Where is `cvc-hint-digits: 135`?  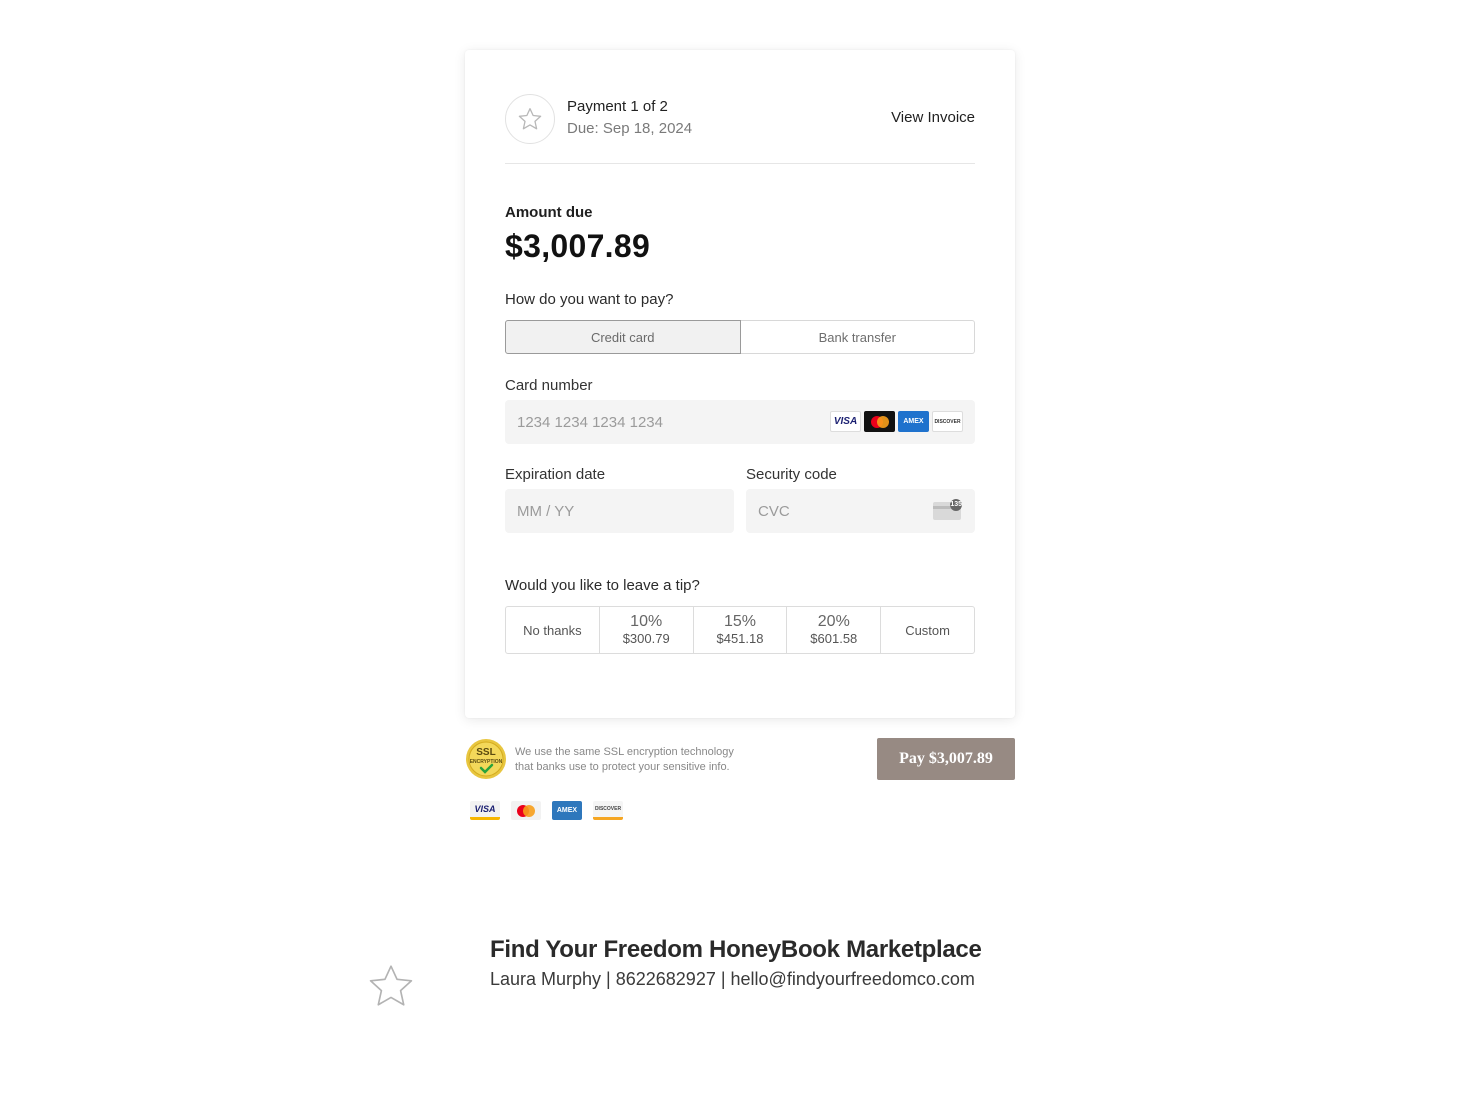
cvc-hint-digits: 135 is located at coordinates (956, 504).